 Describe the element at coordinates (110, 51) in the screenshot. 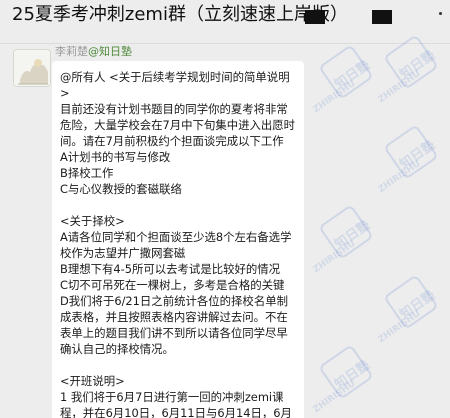

I see `sender-tag: @知日塾` at that location.